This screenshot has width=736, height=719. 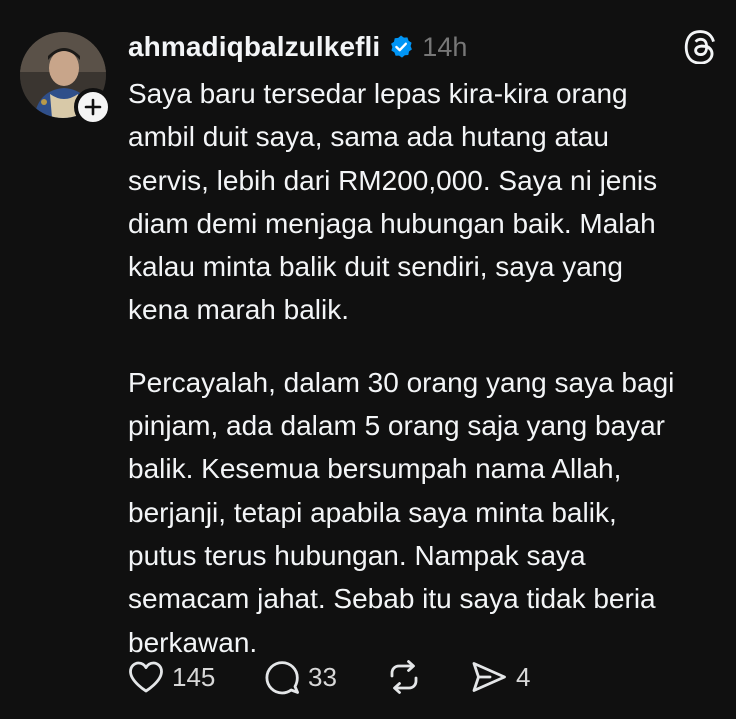 I want to click on like-button: 145, so click(x=196, y=677).